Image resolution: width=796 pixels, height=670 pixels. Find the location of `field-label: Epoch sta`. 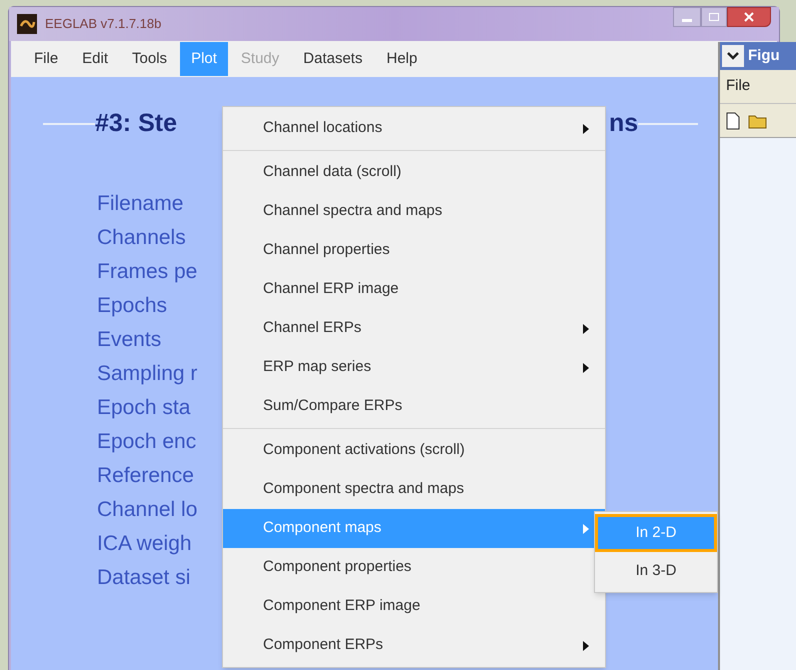

field-label: Epoch sta is located at coordinates (143, 407).